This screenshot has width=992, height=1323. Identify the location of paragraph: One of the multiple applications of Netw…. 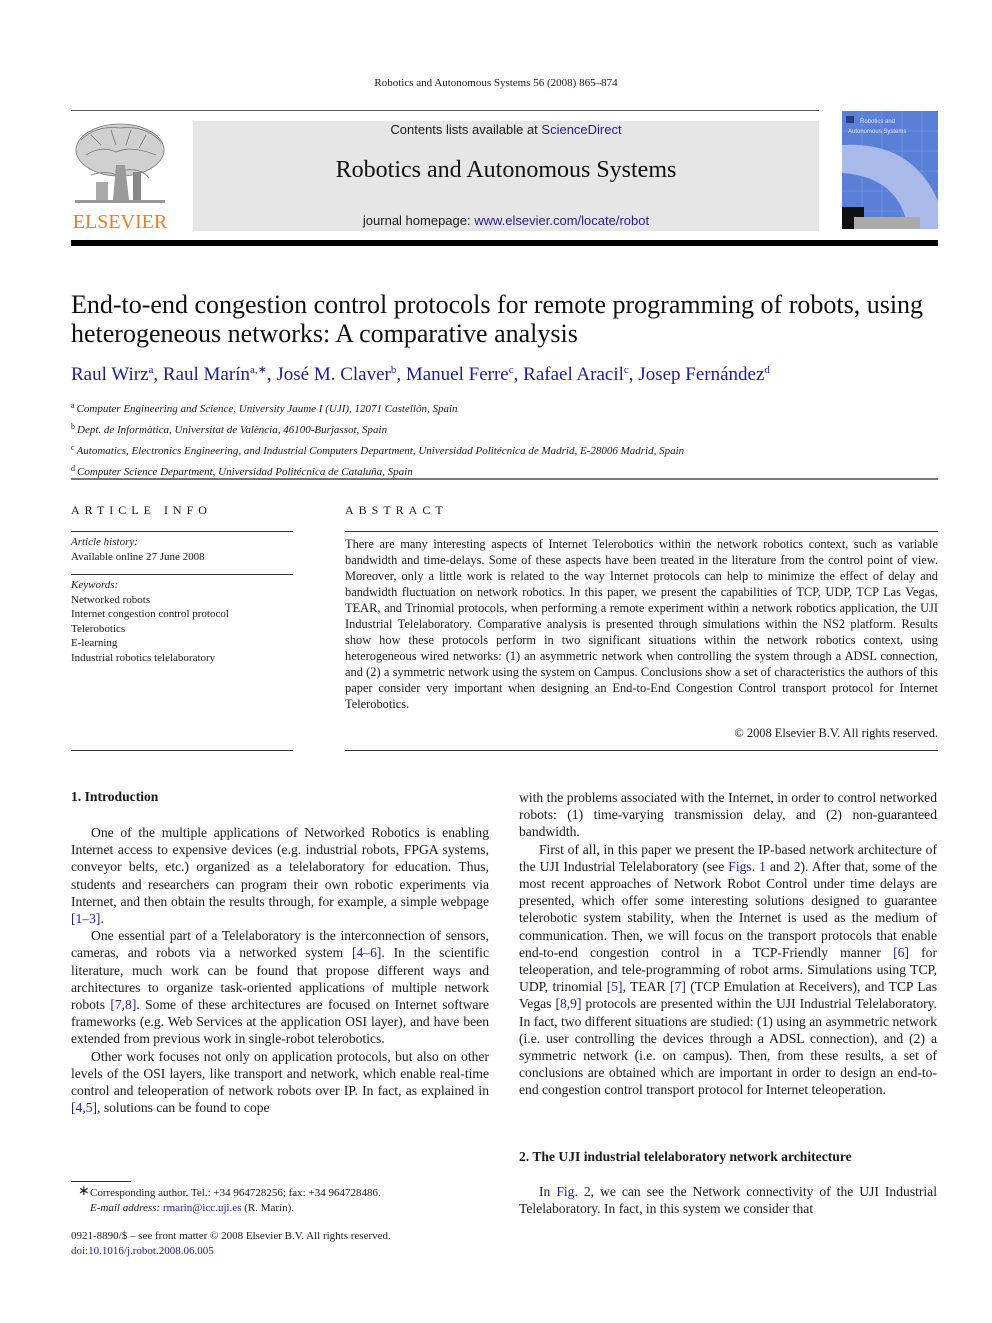
(280, 876).